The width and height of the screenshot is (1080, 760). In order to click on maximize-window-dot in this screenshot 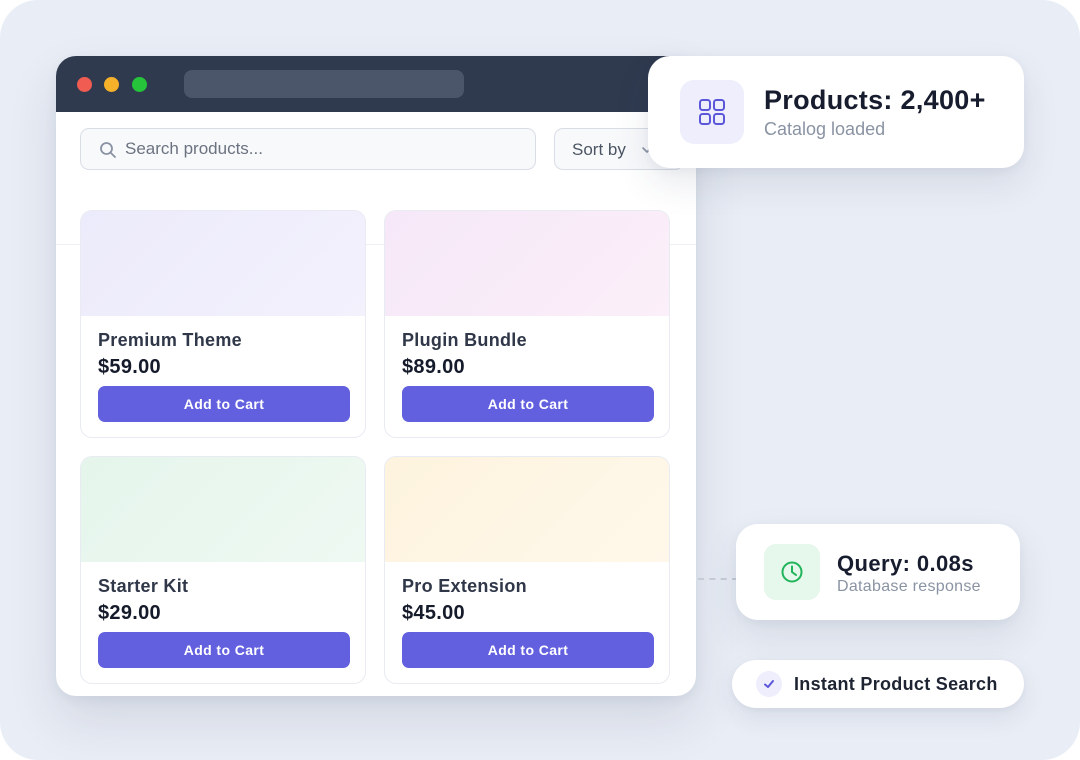, I will do `click(139, 84)`.